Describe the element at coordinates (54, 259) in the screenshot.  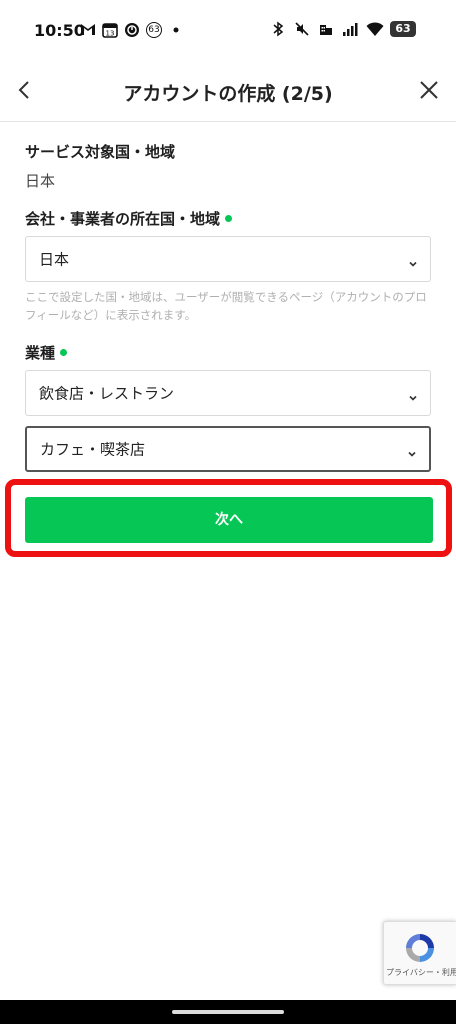
I see `company-country-selected: 日本` at that location.